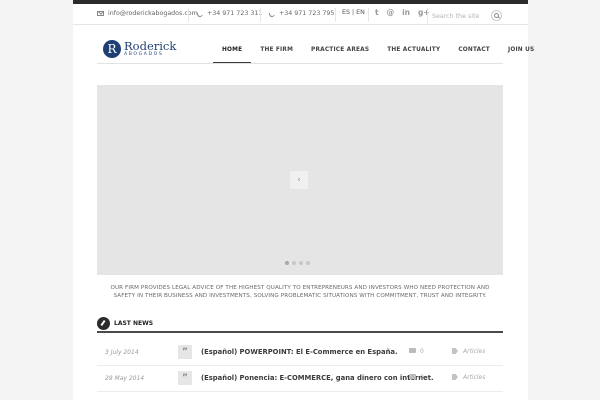 The image size is (600, 400). Describe the element at coordinates (235, 13) in the screenshot. I see `phone-1-text: +34 971 723 311` at that location.